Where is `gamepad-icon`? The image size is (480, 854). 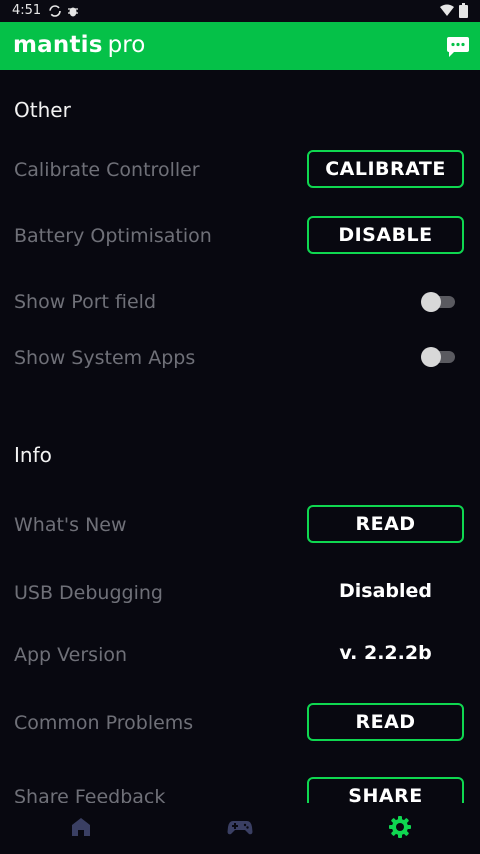
gamepad-icon is located at coordinates (240, 827).